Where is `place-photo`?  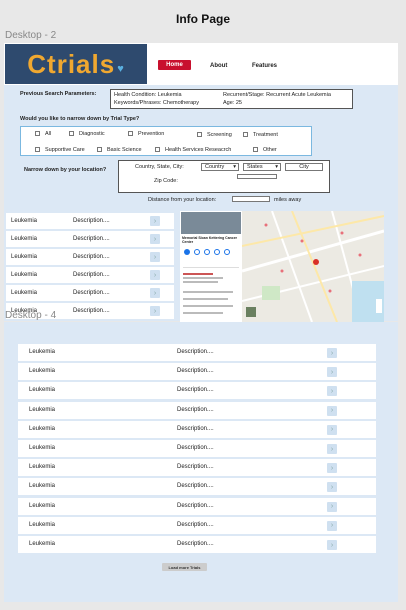
place-photo is located at coordinates (211, 223).